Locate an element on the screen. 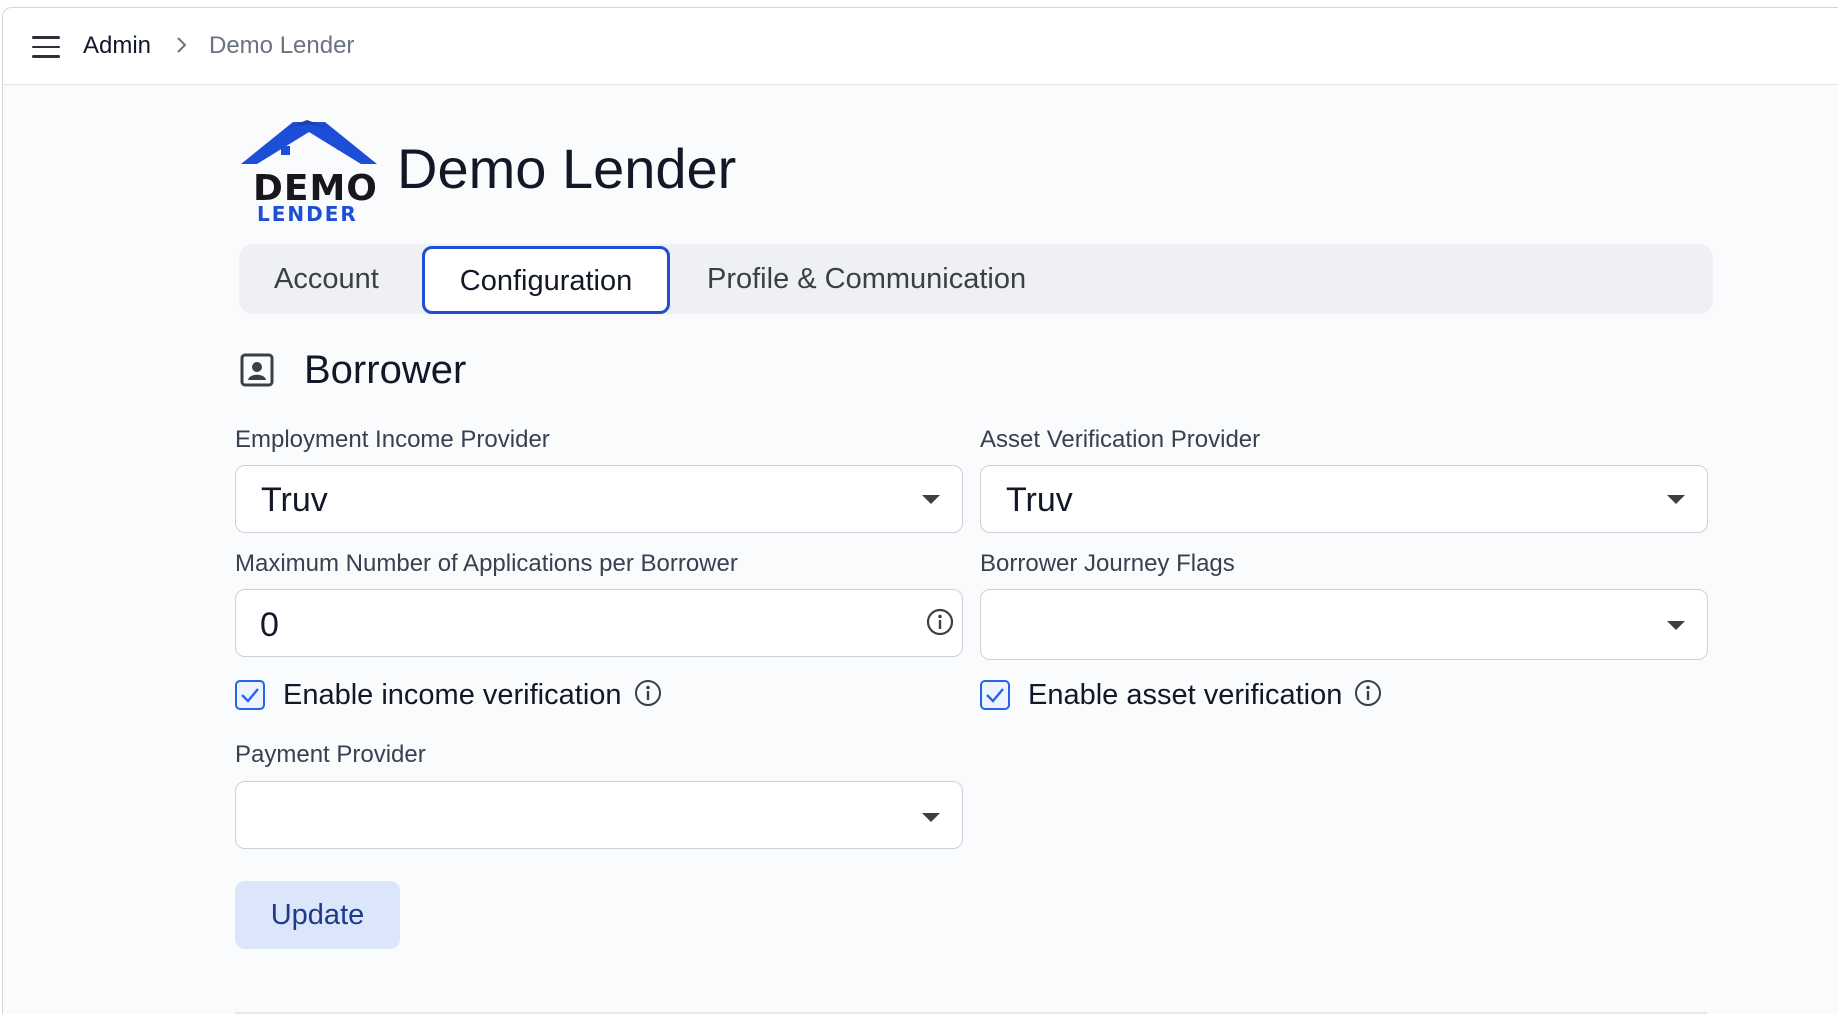 The height and width of the screenshot is (1014, 1838). enable-asset-verification-checkbox is located at coordinates (995, 695).